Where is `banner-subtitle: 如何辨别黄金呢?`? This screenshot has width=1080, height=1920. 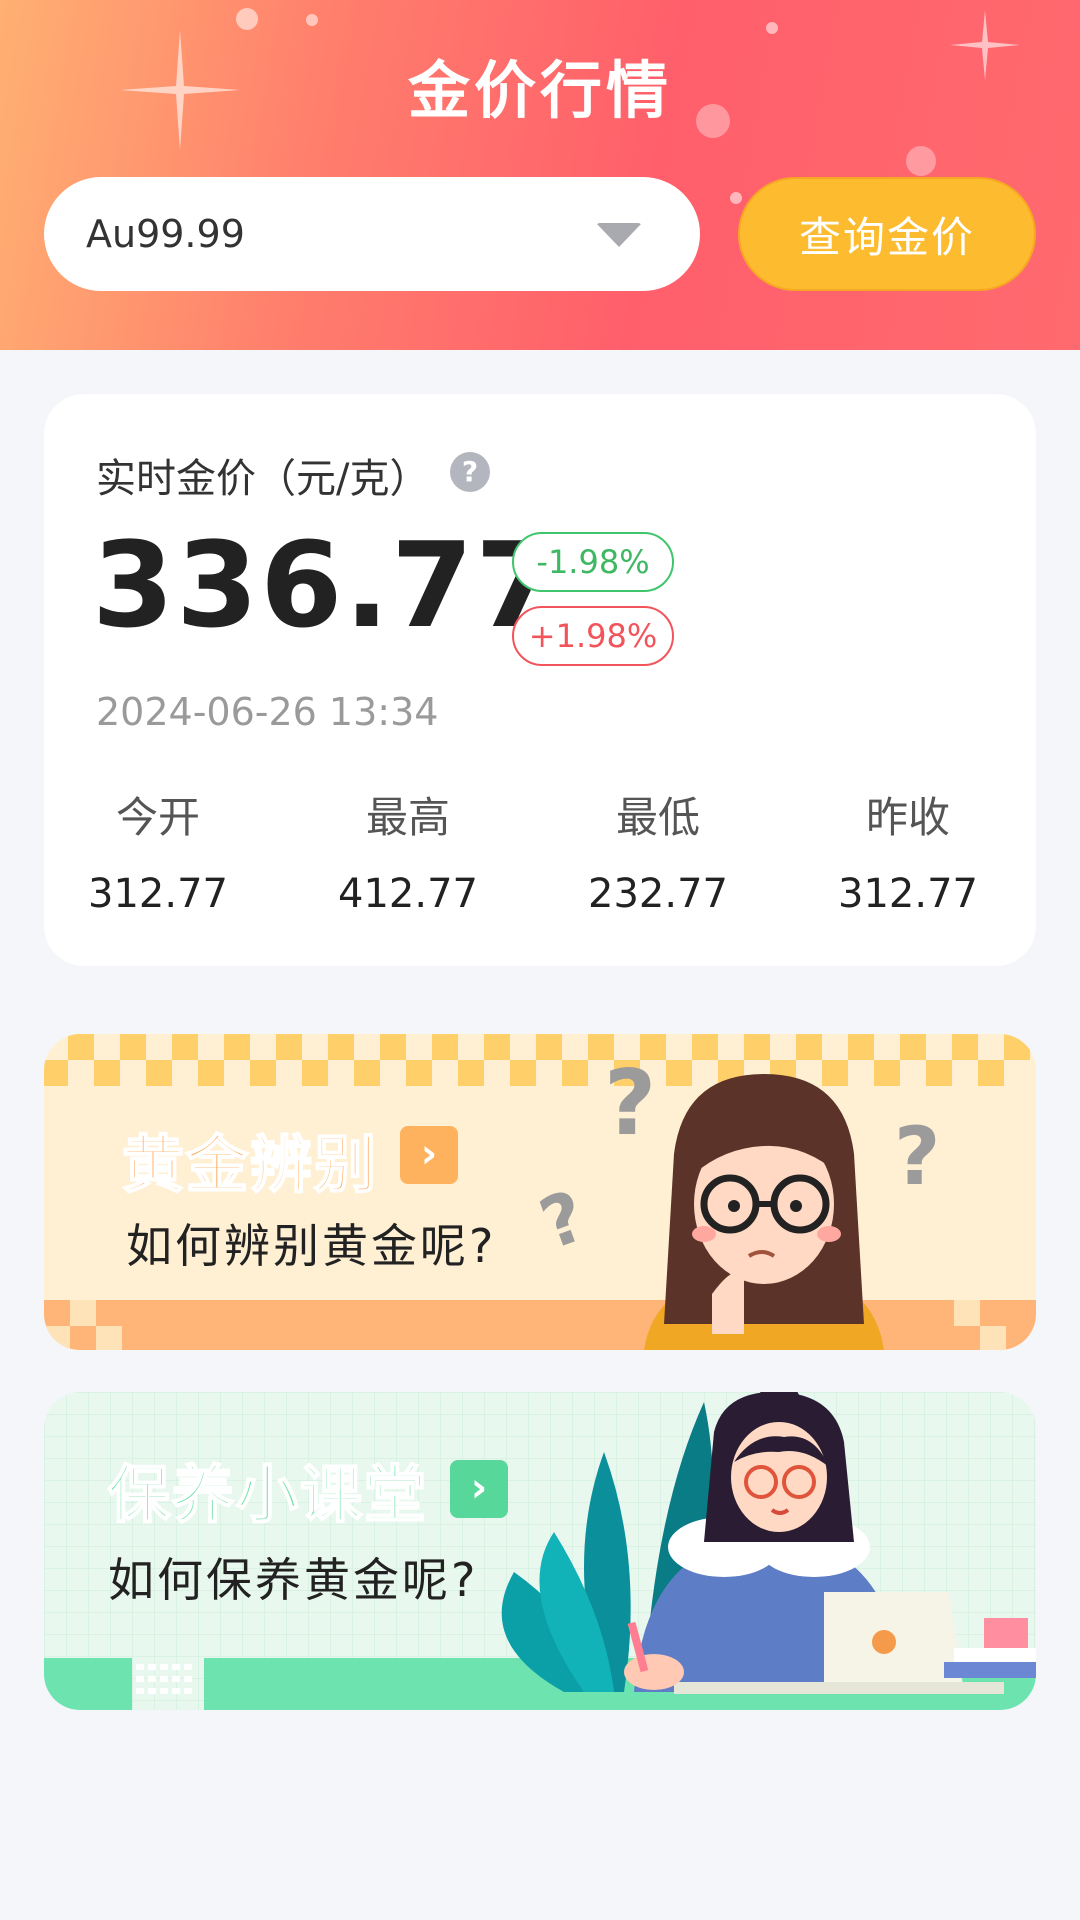
banner-subtitle: 如何辨别黄金呢? is located at coordinates (311, 1246).